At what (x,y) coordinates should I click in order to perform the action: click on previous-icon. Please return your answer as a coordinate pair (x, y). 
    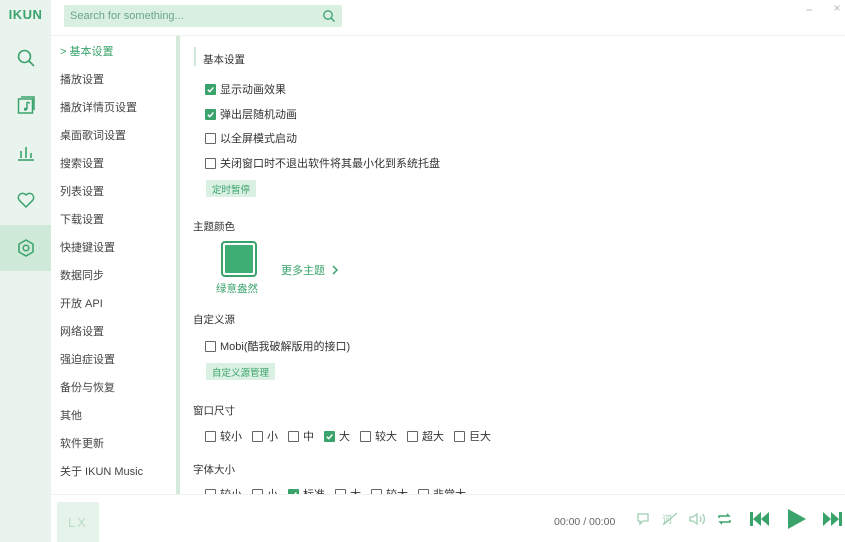
    Looking at the image, I should click on (759, 519).